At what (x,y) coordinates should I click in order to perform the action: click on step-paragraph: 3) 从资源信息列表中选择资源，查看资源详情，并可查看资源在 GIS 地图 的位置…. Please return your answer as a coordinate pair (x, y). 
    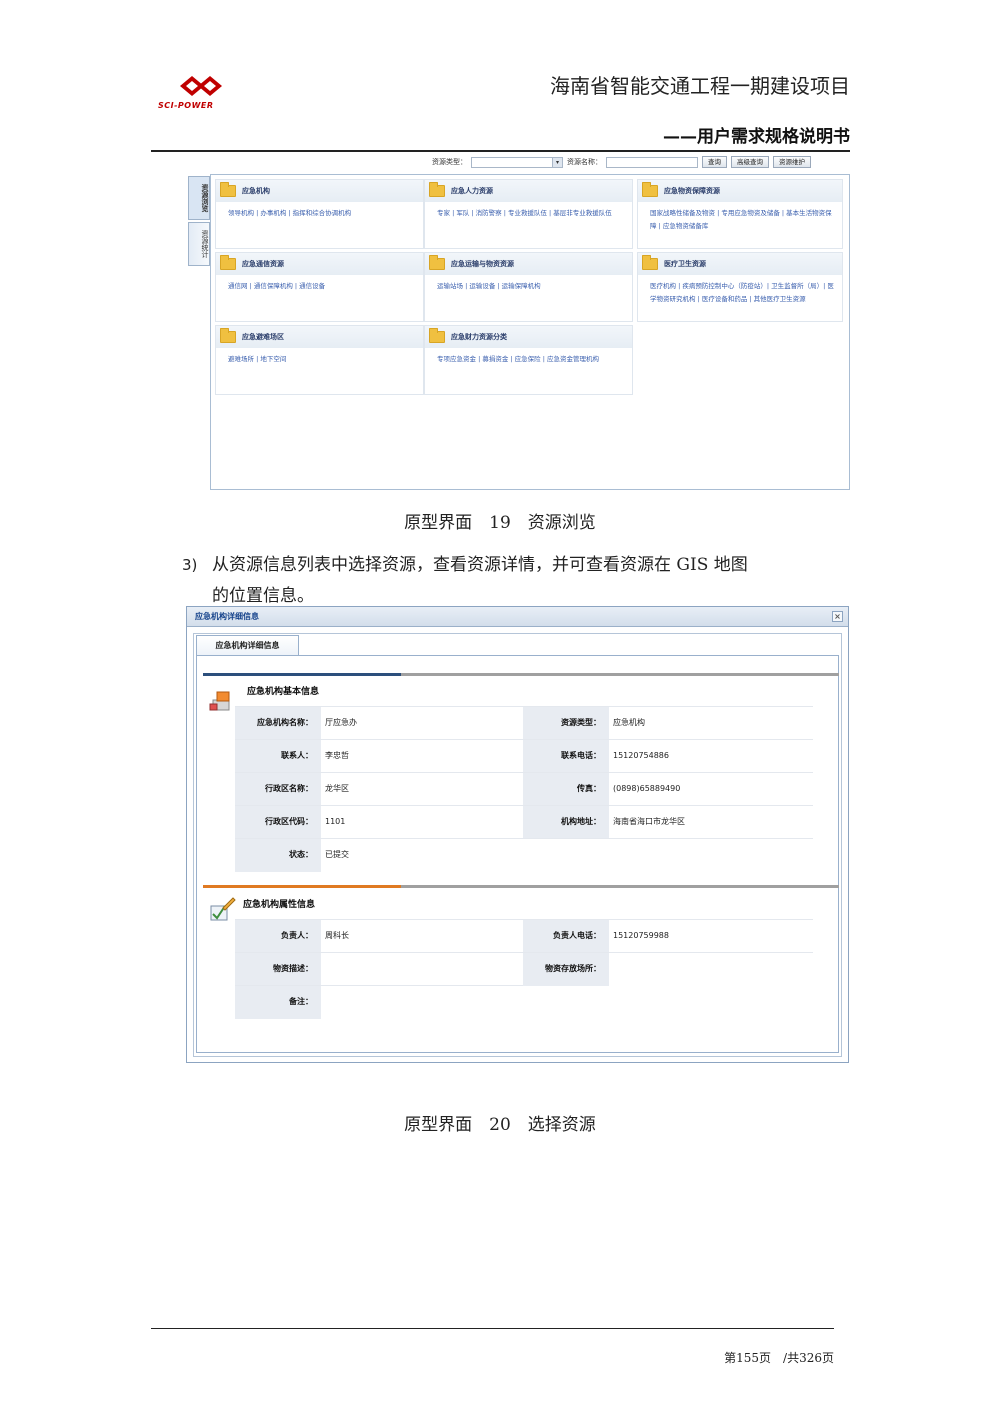
    Looking at the image, I should click on (512, 581).